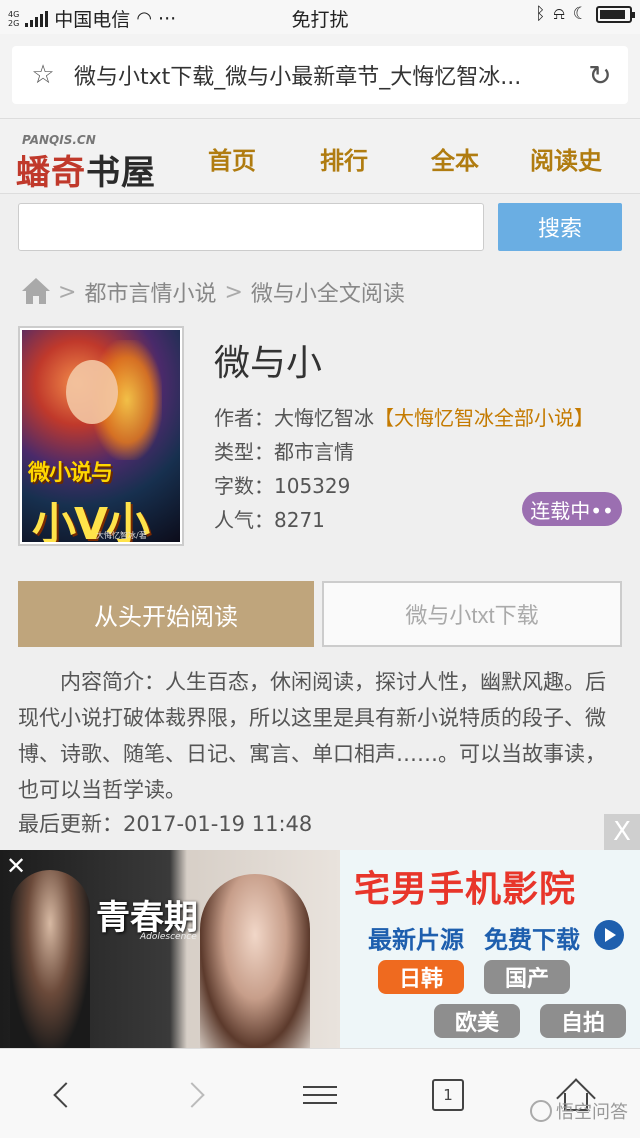 This screenshot has width=640, height=1138. What do you see at coordinates (14, 18) in the screenshot?
I see `network-type: 4G 2G` at bounding box center [14, 18].